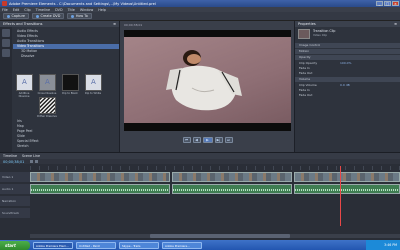 The width and height of the screenshot is (400, 250). What do you see at coordinates (15, 213) in the screenshot?
I see `track-header-soundtrack: Soundtrack` at bounding box center [15, 213].